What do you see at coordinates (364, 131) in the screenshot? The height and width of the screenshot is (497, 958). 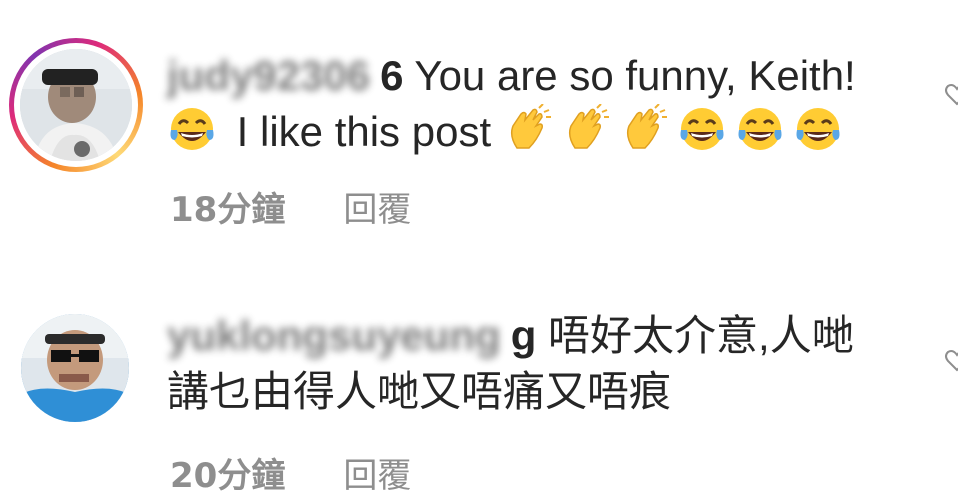 I see `comment-text-line2: I like this post` at bounding box center [364, 131].